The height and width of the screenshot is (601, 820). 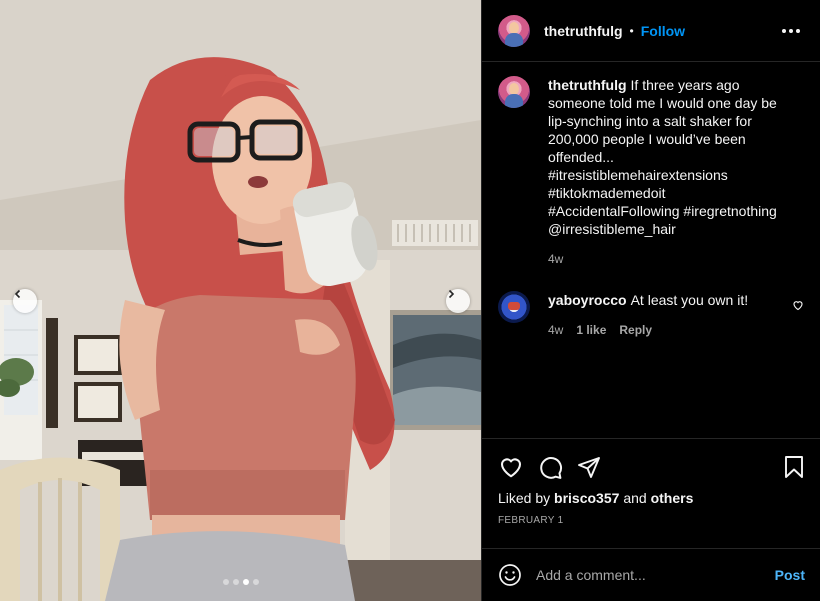 I want to click on comment-text: yaboyrocco At least you own it!, so click(x=648, y=300).